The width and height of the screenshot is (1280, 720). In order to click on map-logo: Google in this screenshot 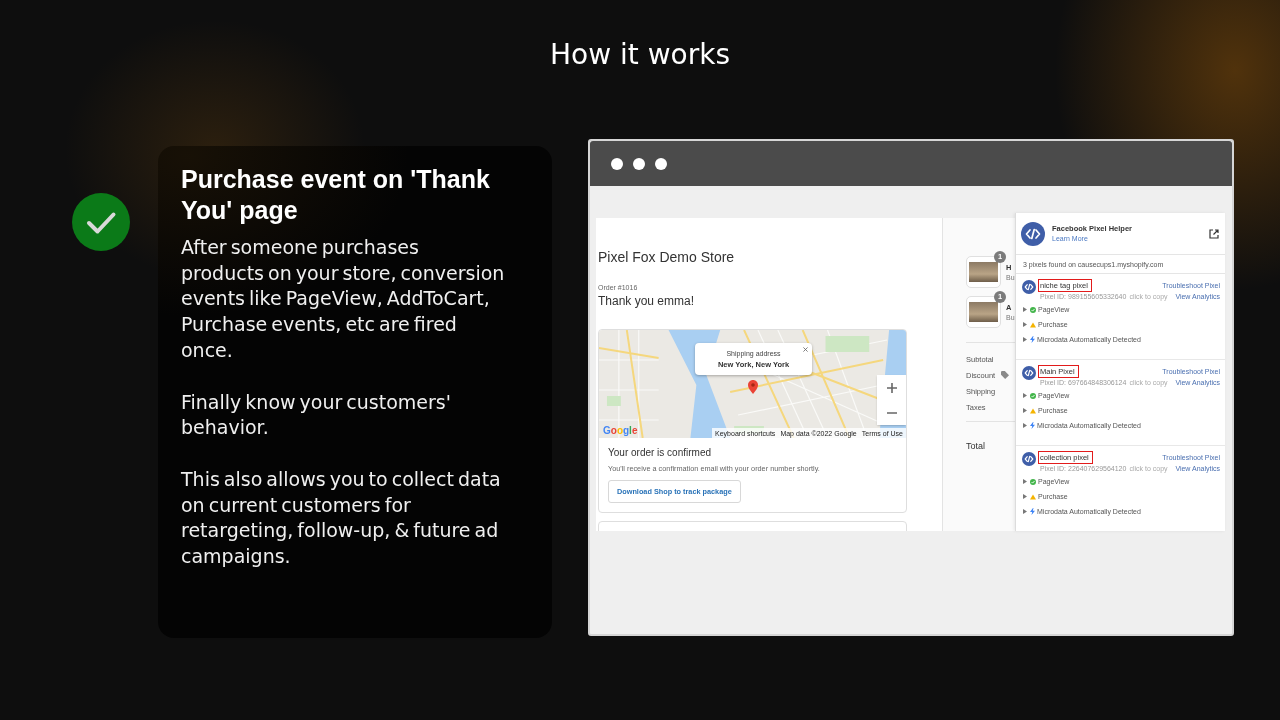, I will do `click(620, 431)`.